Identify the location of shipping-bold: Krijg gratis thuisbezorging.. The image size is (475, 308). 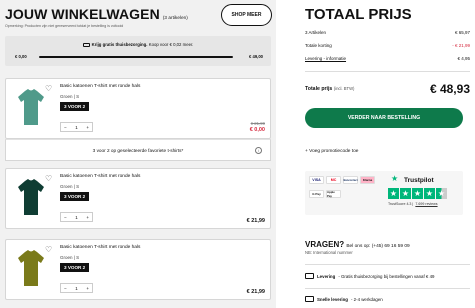
(119, 44).